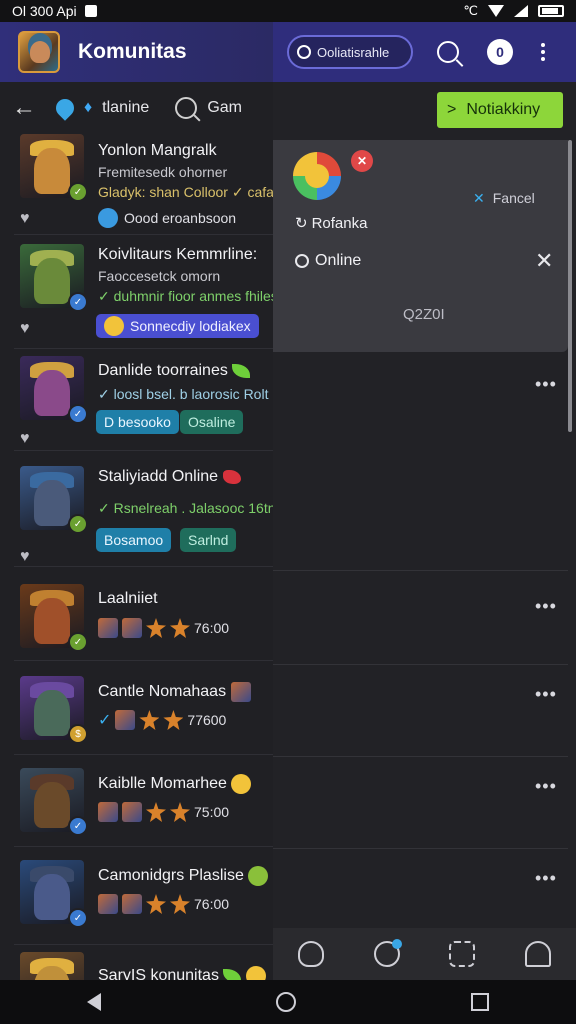 The width and height of the screenshot is (576, 1024). What do you see at coordinates (479, 198) in the screenshot?
I see `x-icon: ✕` at bounding box center [479, 198].